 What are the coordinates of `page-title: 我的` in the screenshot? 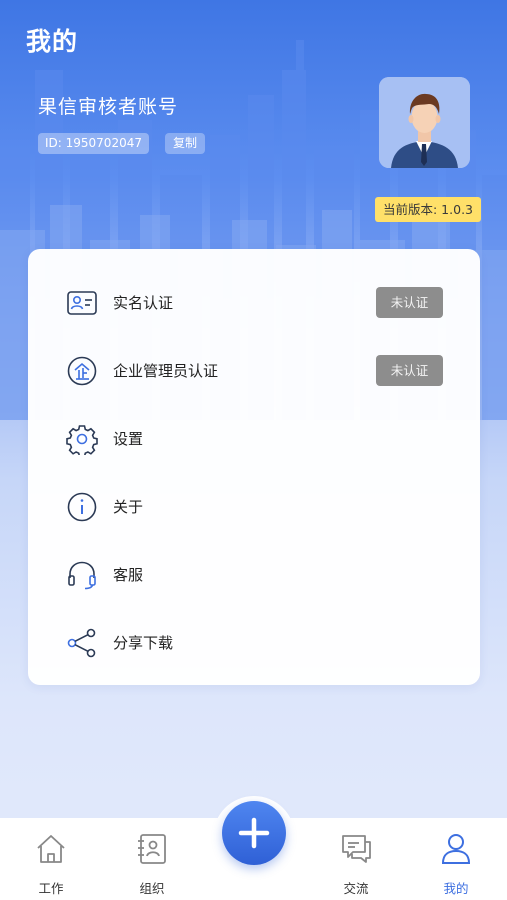 It's located at (52, 41).